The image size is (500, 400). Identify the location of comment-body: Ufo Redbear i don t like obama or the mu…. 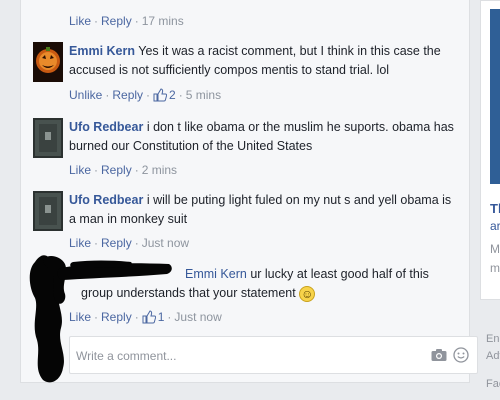
(265, 137).